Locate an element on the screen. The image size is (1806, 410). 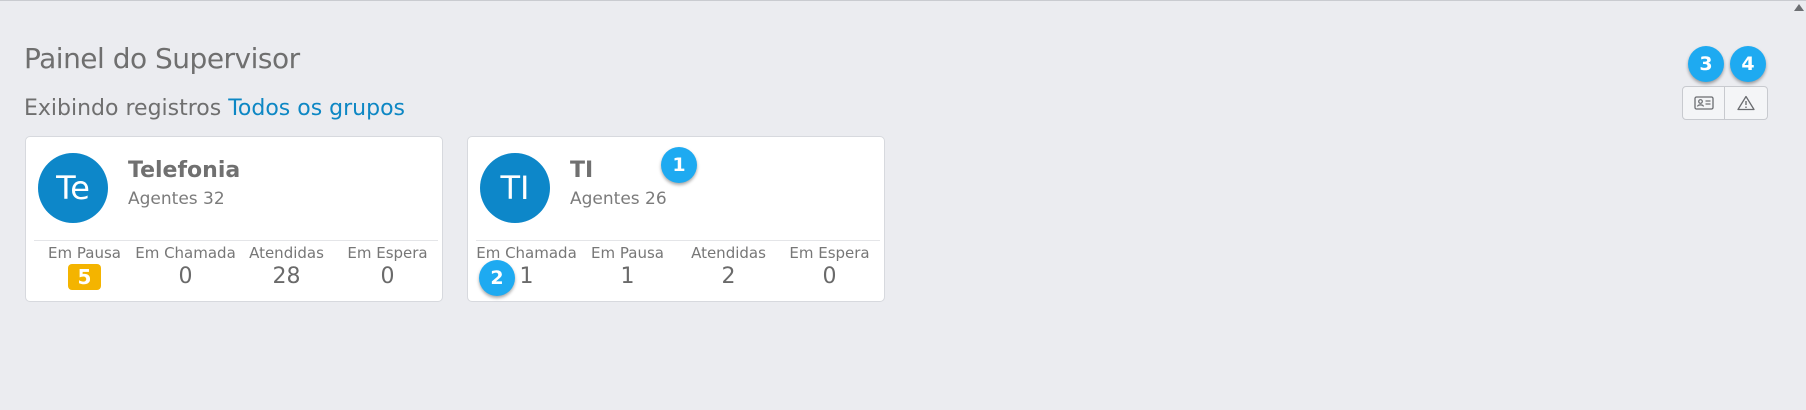
stat-value: 1 is located at coordinates (627, 276).